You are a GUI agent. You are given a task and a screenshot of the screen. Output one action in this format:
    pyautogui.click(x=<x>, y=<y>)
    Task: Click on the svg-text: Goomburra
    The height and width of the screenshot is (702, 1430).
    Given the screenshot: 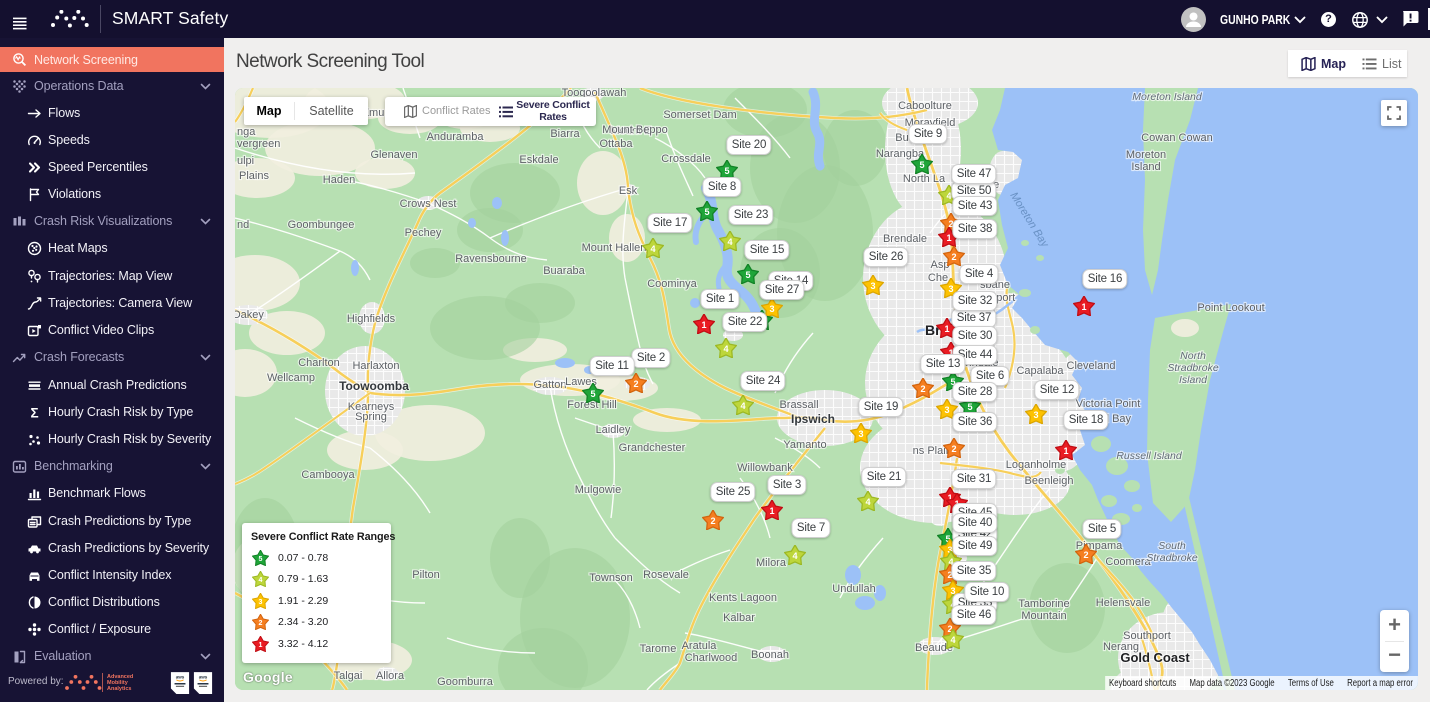 What is the action you would take?
    pyautogui.click(x=465, y=682)
    